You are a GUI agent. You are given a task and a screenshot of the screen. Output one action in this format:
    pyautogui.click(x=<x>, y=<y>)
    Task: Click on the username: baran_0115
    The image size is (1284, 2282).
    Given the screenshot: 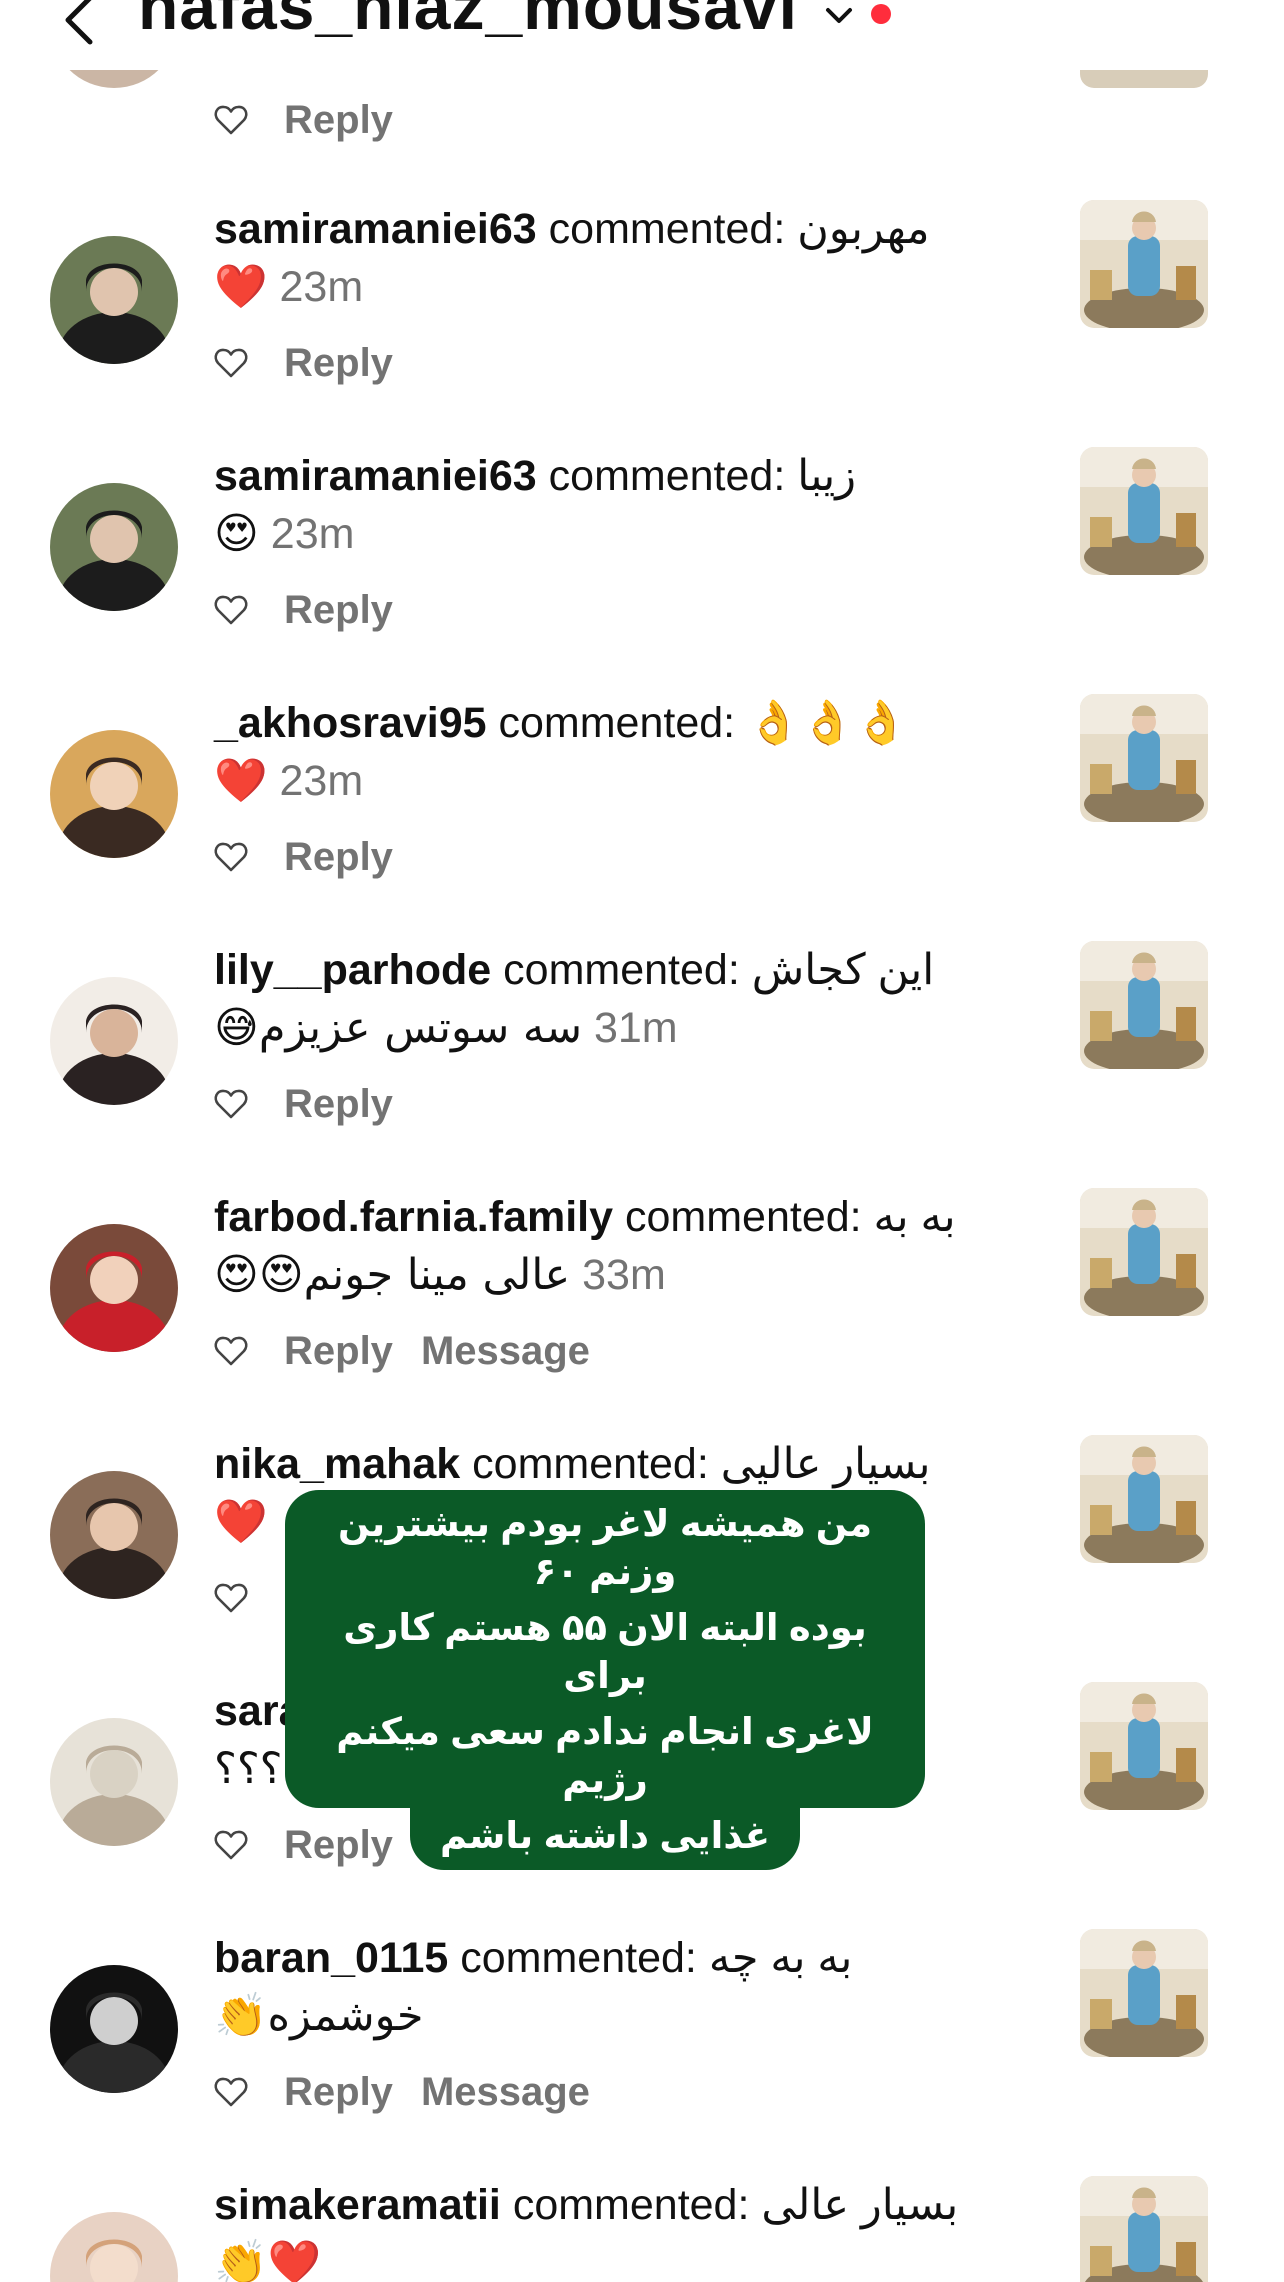 What is the action you would take?
    pyautogui.click(x=331, y=1958)
    